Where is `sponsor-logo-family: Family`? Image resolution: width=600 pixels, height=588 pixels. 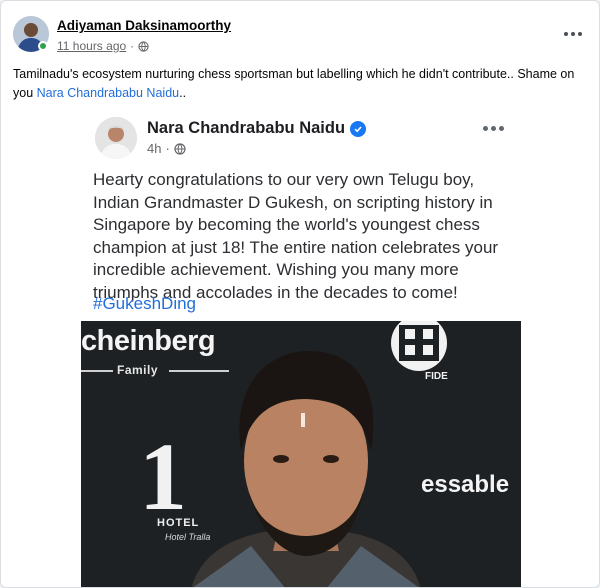
sponsor-logo-family: Family is located at coordinates (138, 370).